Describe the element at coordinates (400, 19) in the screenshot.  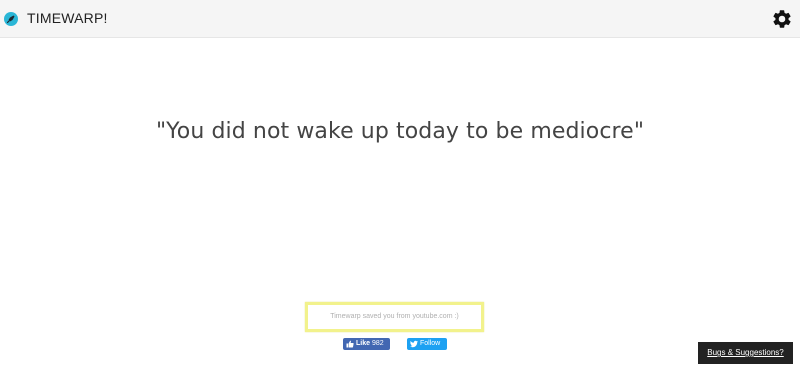
I see `header-bar: TIMEWARP!` at that location.